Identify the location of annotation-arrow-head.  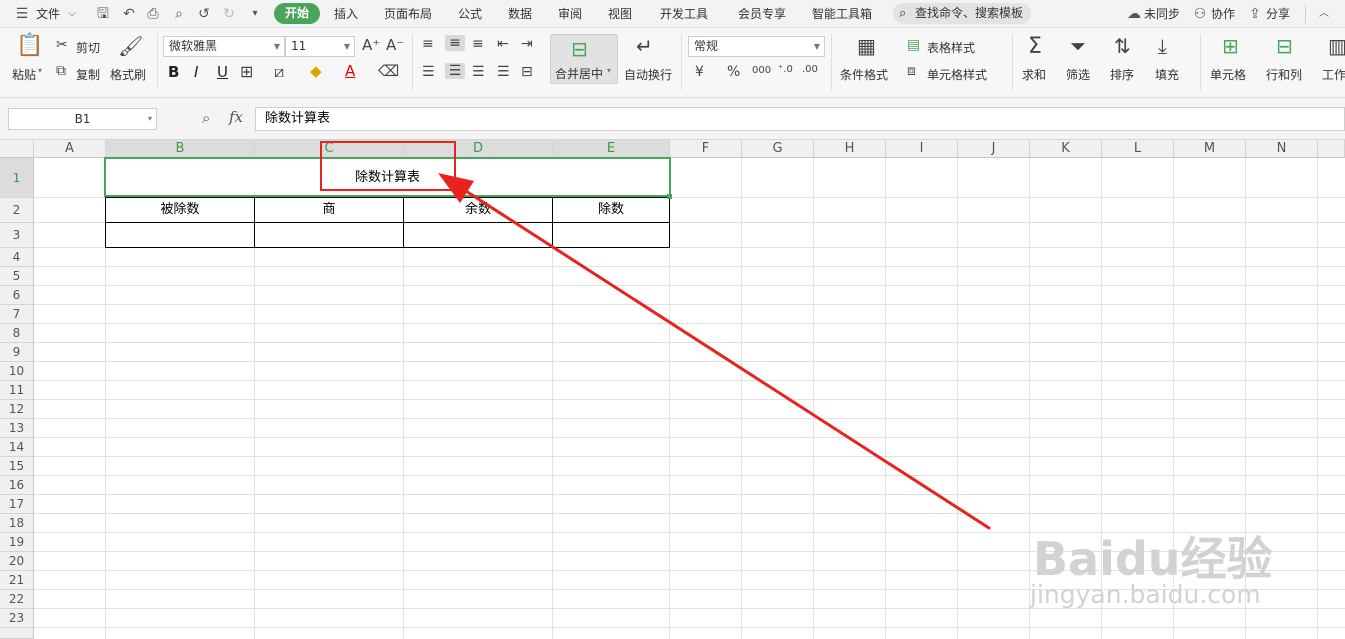
(456, 188).